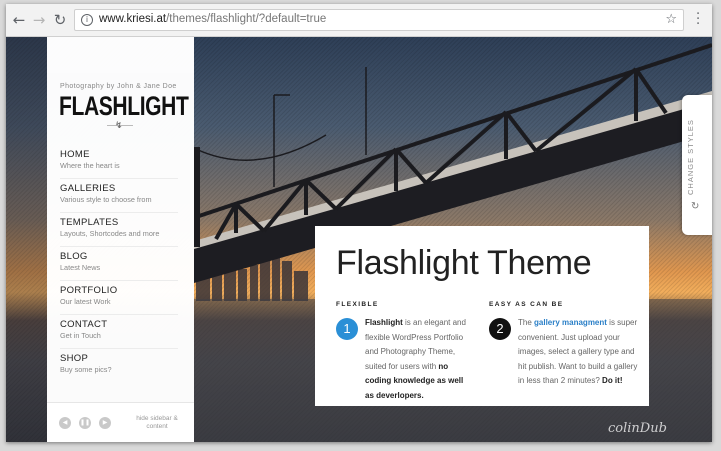 The height and width of the screenshot is (451, 721). What do you see at coordinates (120, 55) in the screenshot?
I see `sidebar-top-spacer` at bounding box center [120, 55].